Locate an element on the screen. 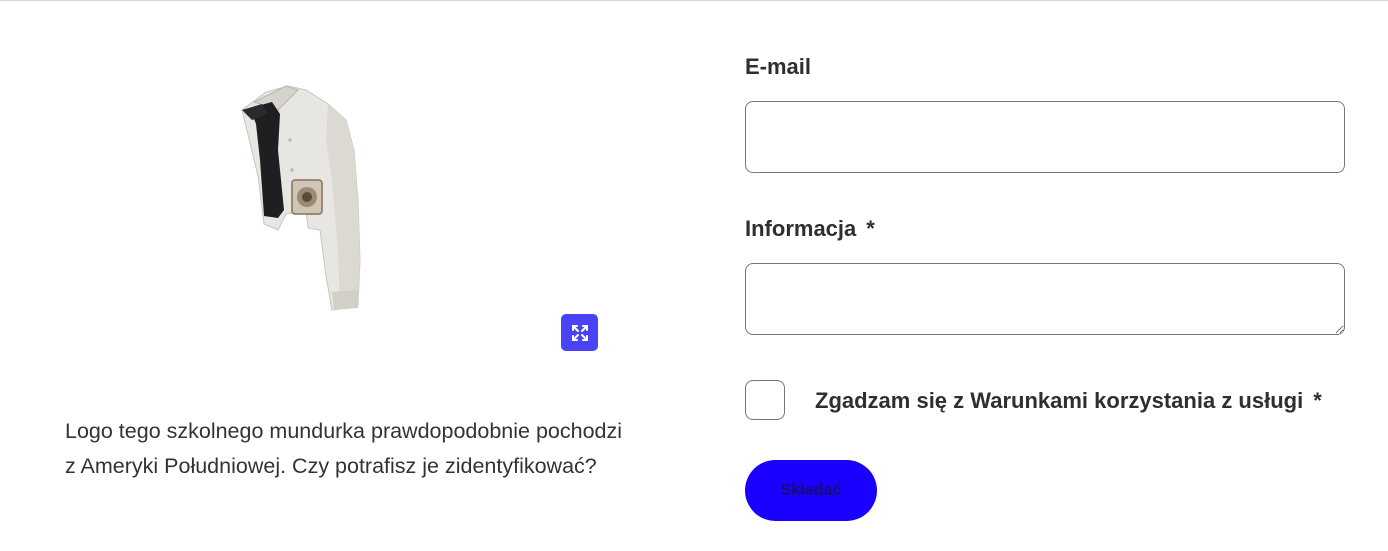 This screenshot has width=1388, height=551. info-label: Informacja * is located at coordinates (810, 229).